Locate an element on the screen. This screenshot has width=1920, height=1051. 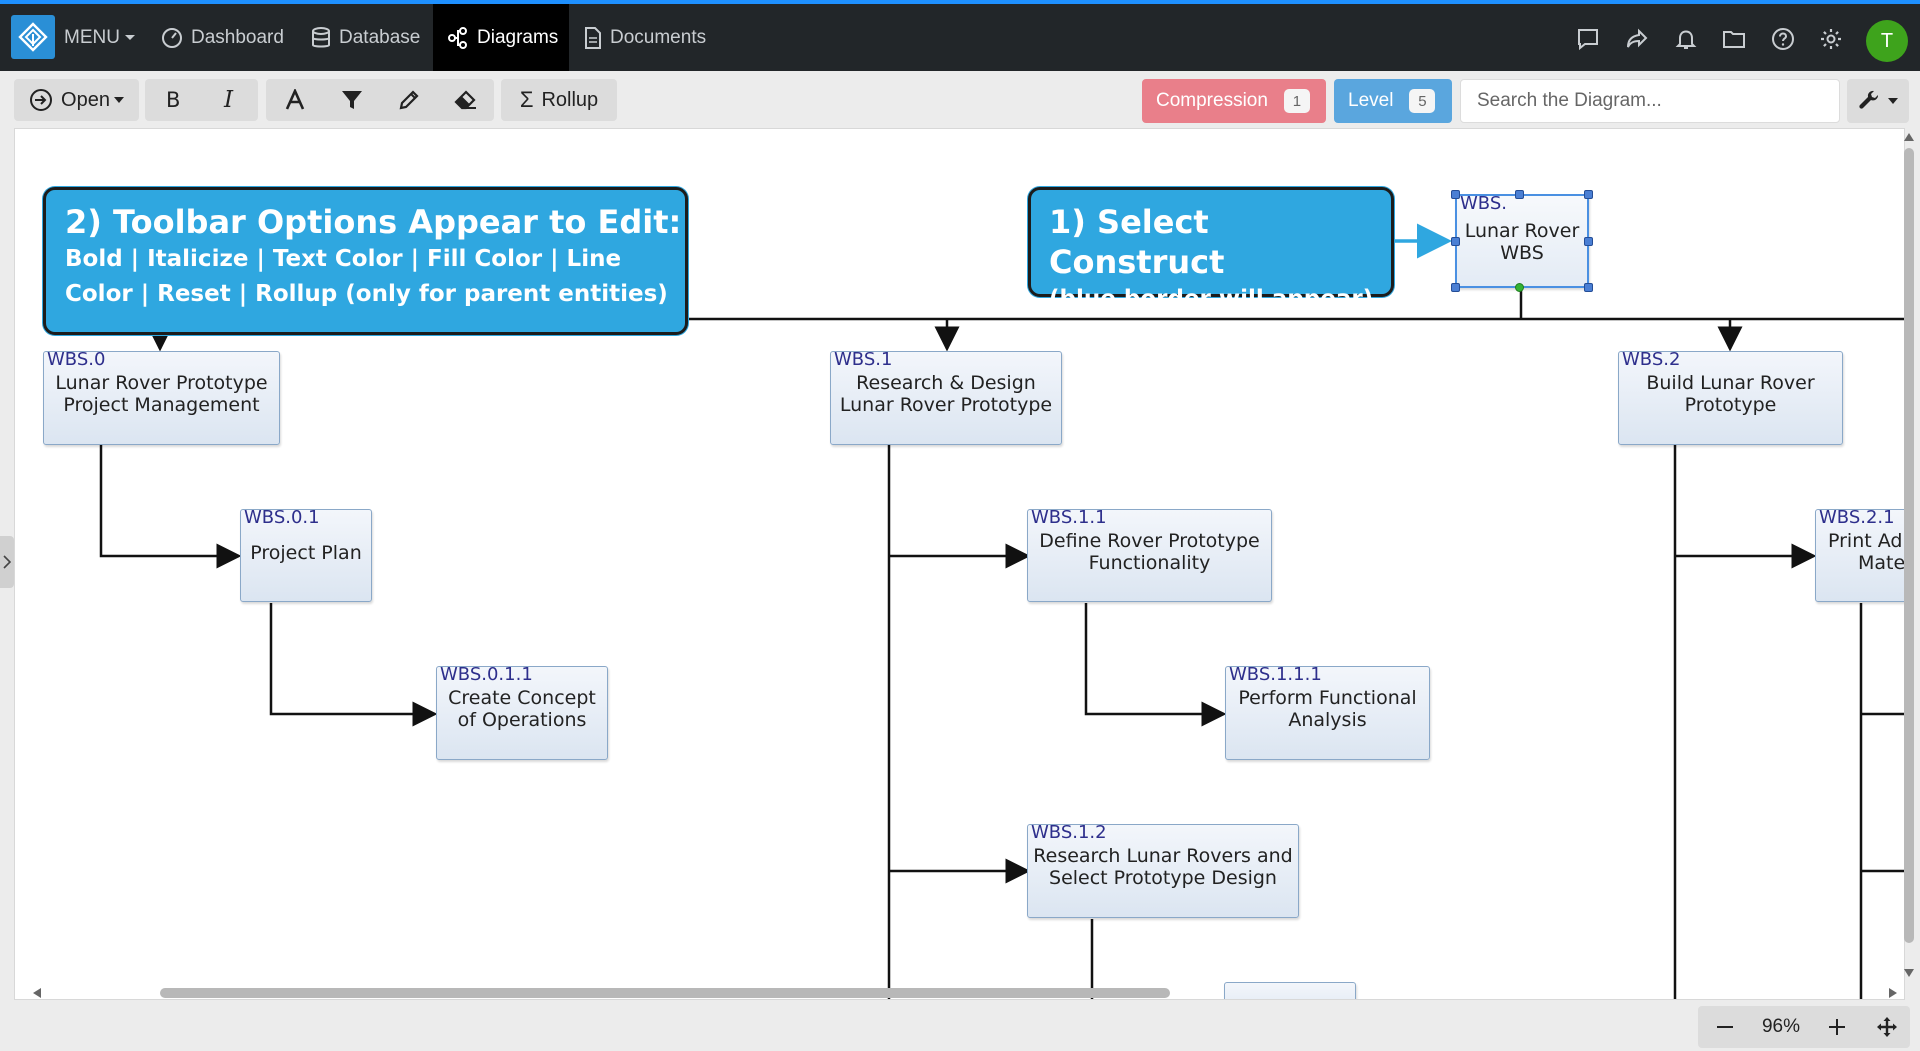
fill-color-button is located at coordinates (351, 100).